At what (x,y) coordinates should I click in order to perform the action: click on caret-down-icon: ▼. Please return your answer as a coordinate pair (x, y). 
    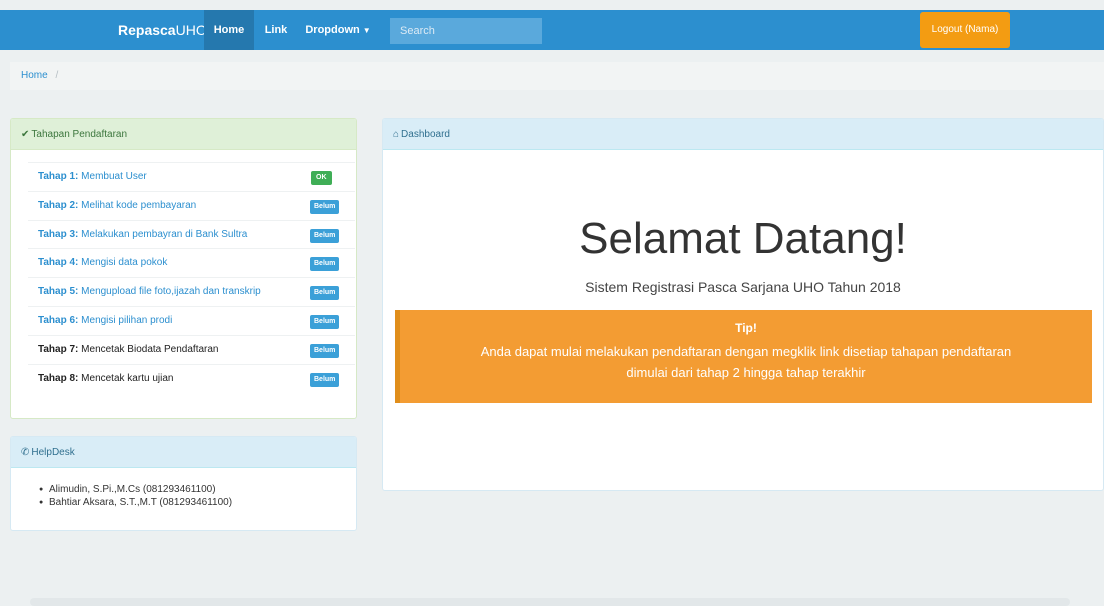
    Looking at the image, I should click on (366, 30).